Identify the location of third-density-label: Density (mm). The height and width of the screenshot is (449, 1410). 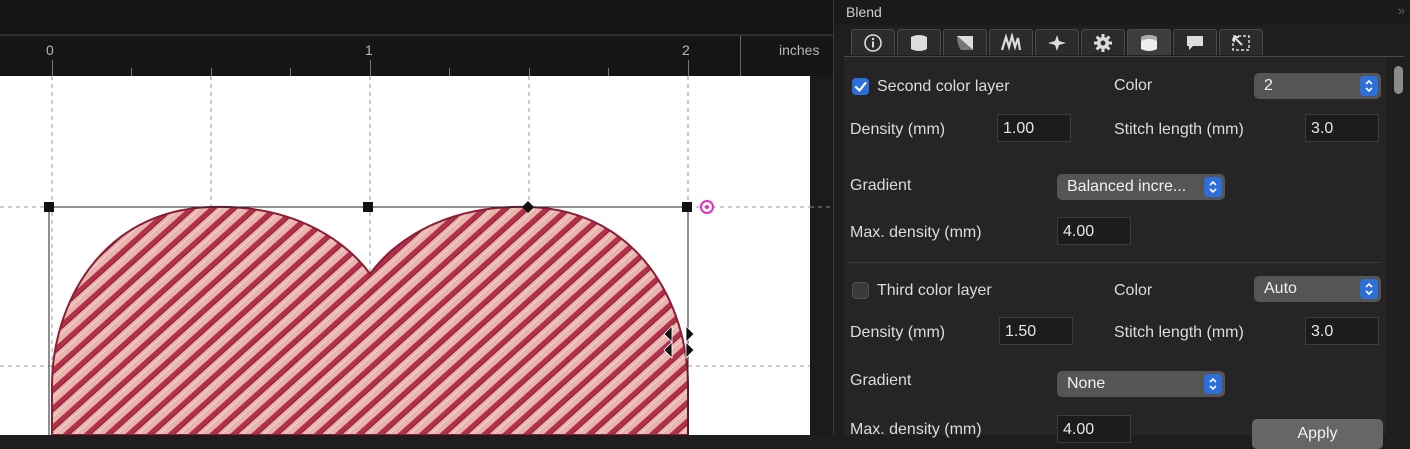
(898, 332).